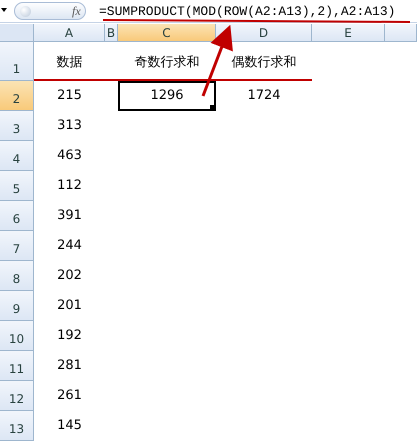  What do you see at coordinates (4, 10) in the screenshot?
I see `dropdown-arrow-icon` at bounding box center [4, 10].